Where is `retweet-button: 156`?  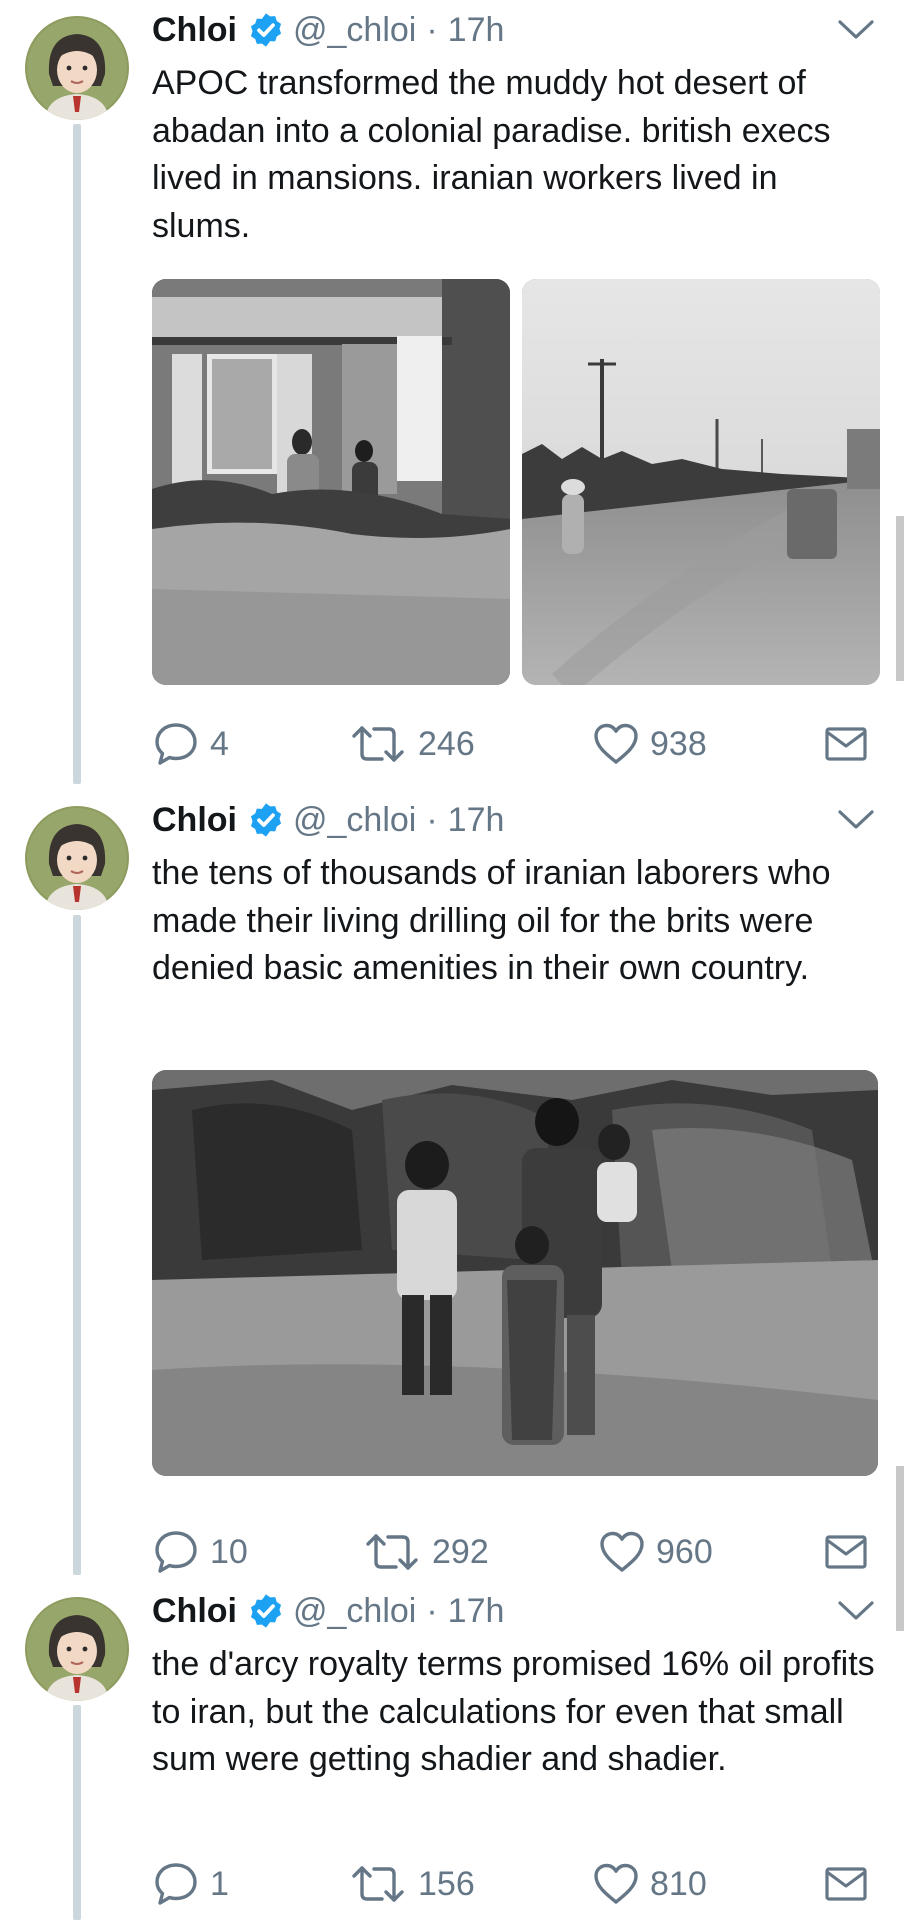 retweet-button: 156 is located at coordinates (411, 1884).